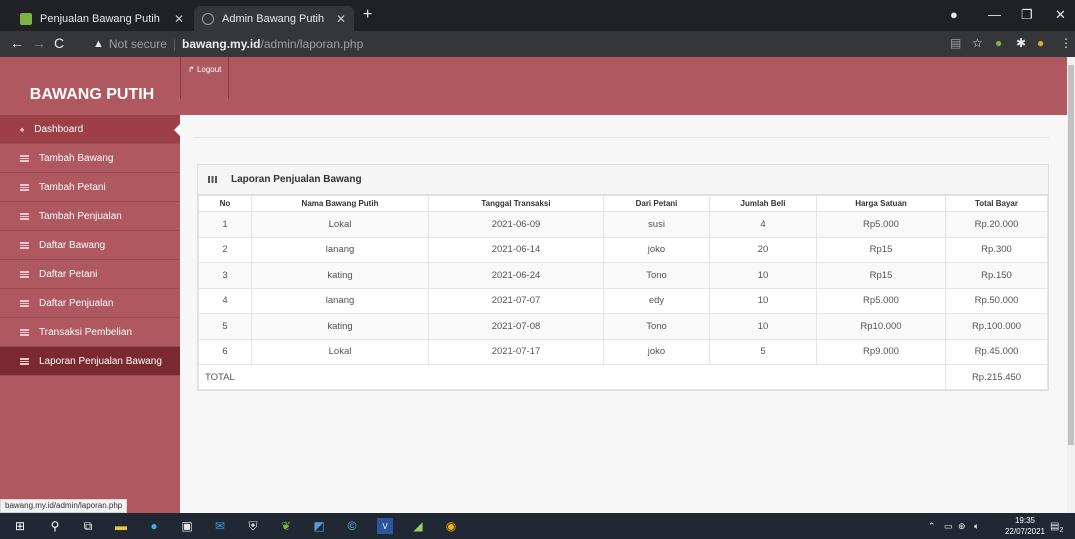  I want to click on sidebar-item-daftar-petani: Daftar Petani, so click(90, 274).